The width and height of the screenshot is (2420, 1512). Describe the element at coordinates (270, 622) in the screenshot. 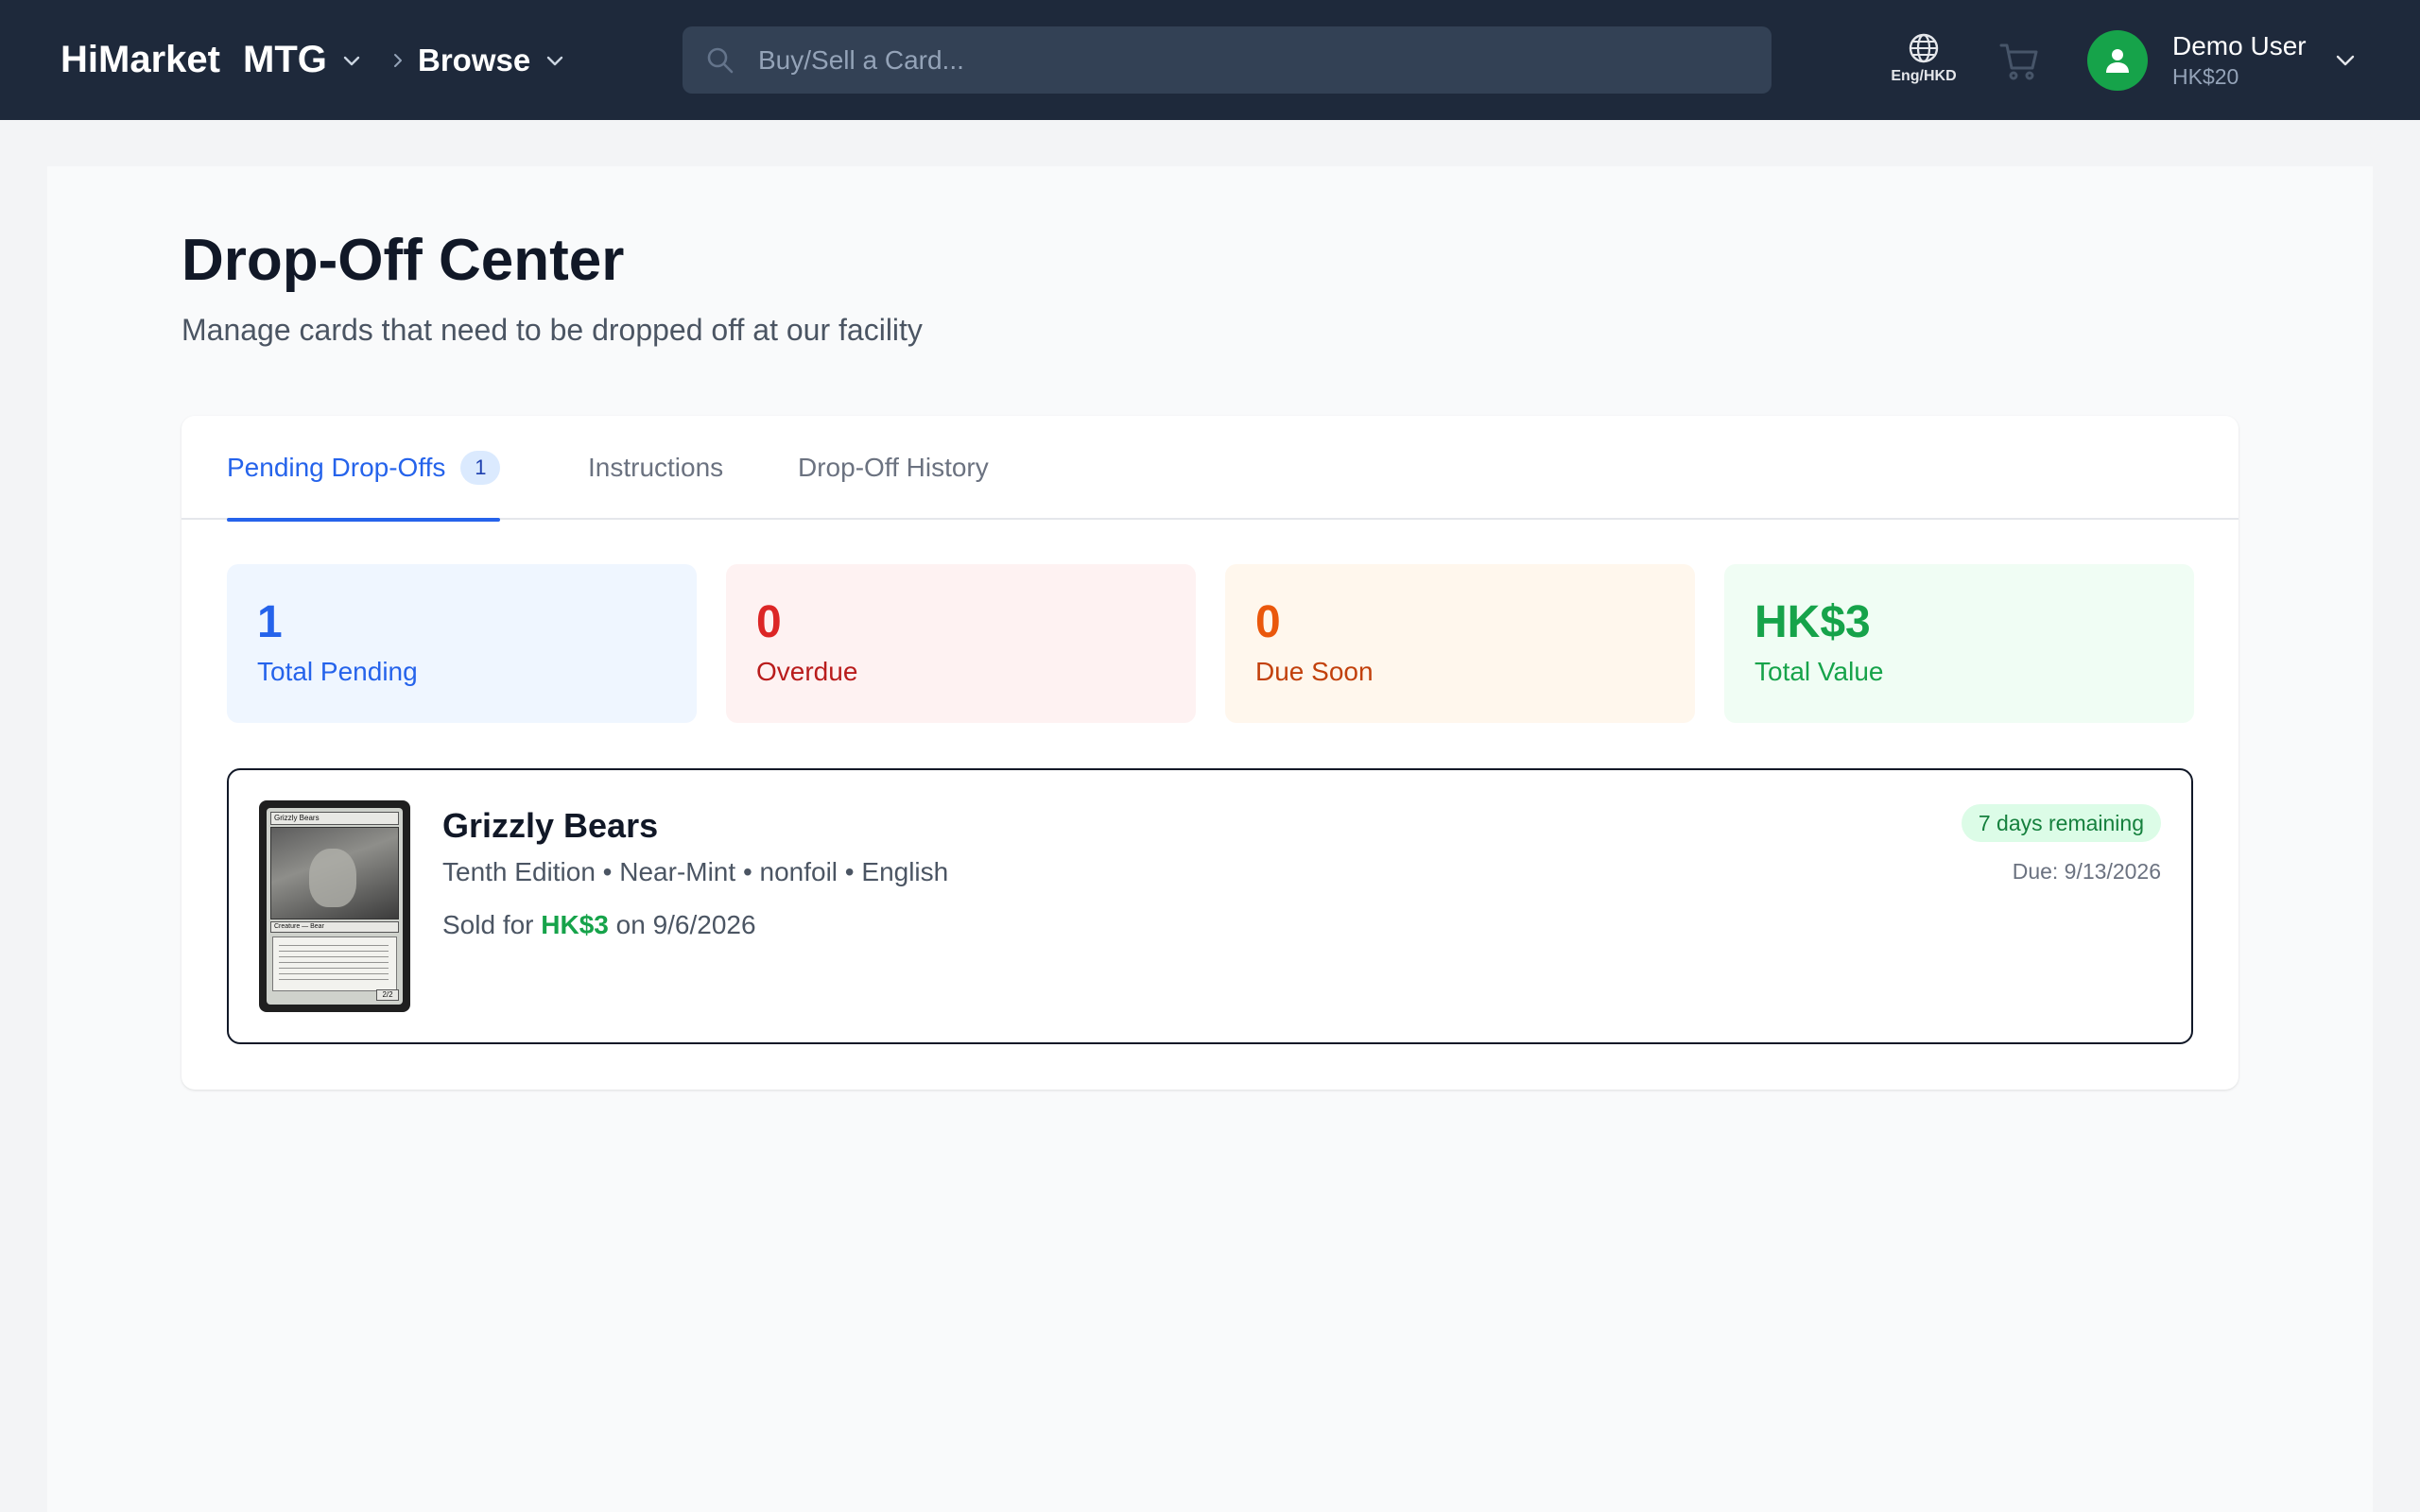

I see `stat-value: 1` at that location.